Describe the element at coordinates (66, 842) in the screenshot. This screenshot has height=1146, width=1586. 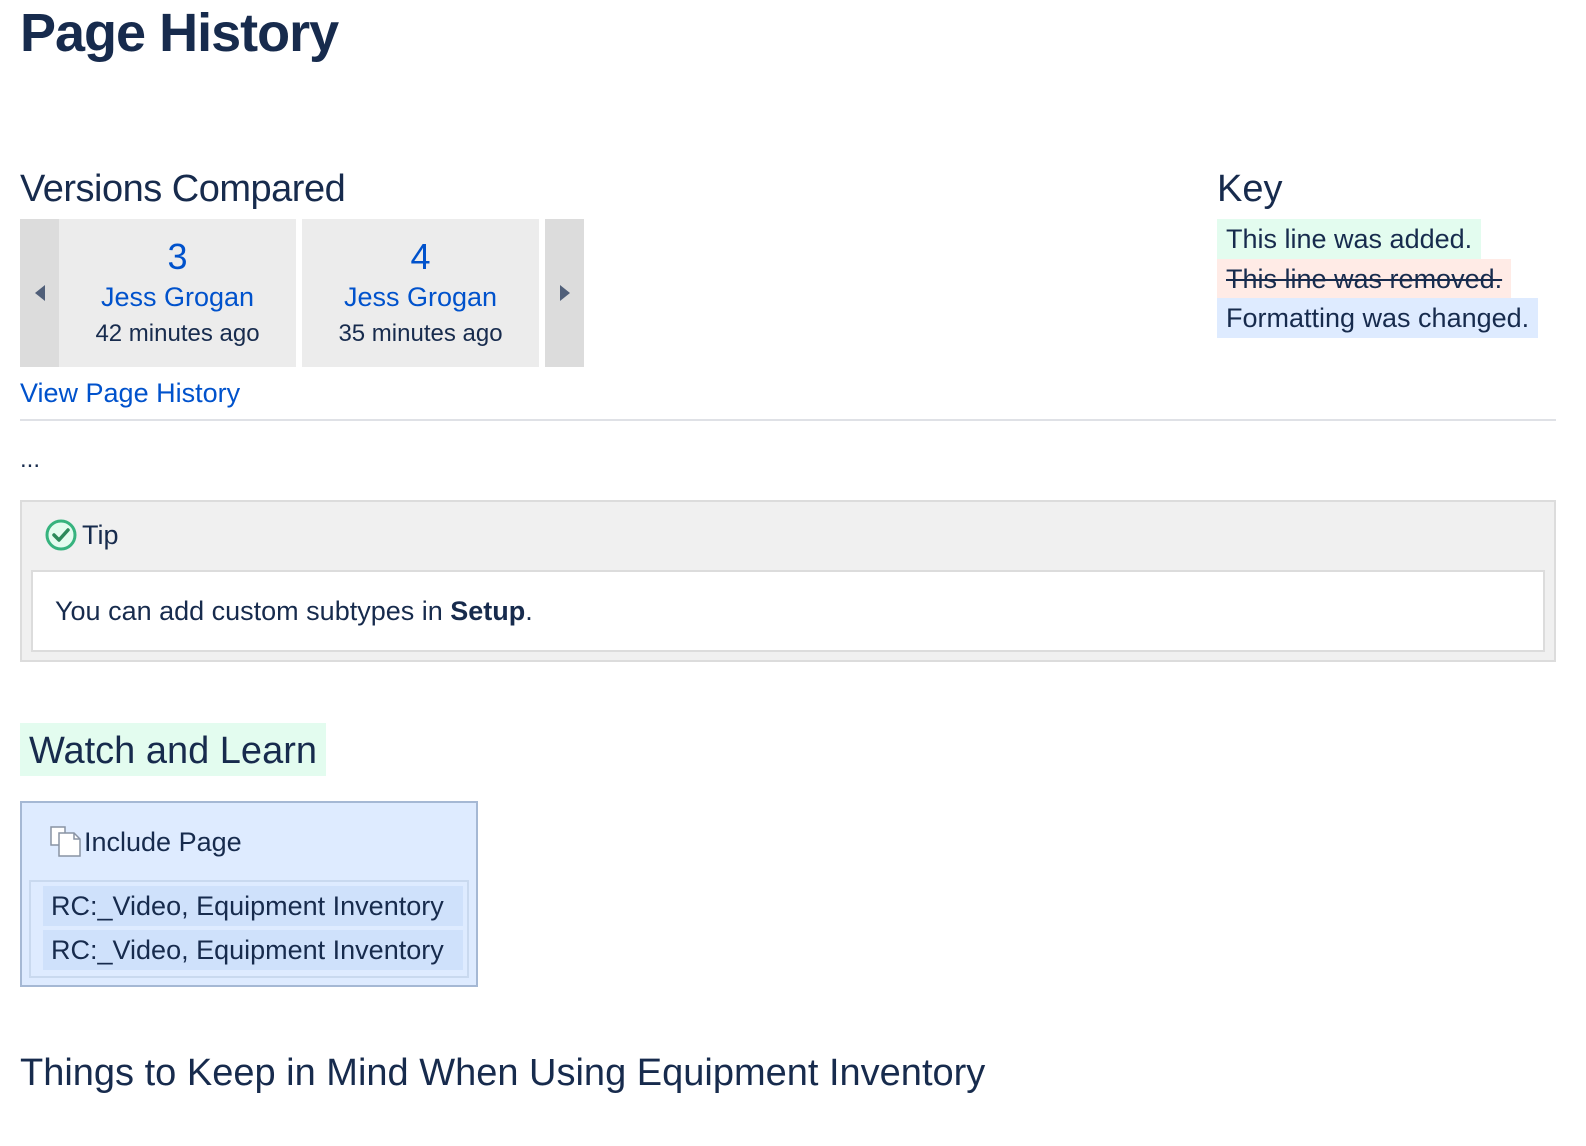
I see `include-page-icon` at that location.